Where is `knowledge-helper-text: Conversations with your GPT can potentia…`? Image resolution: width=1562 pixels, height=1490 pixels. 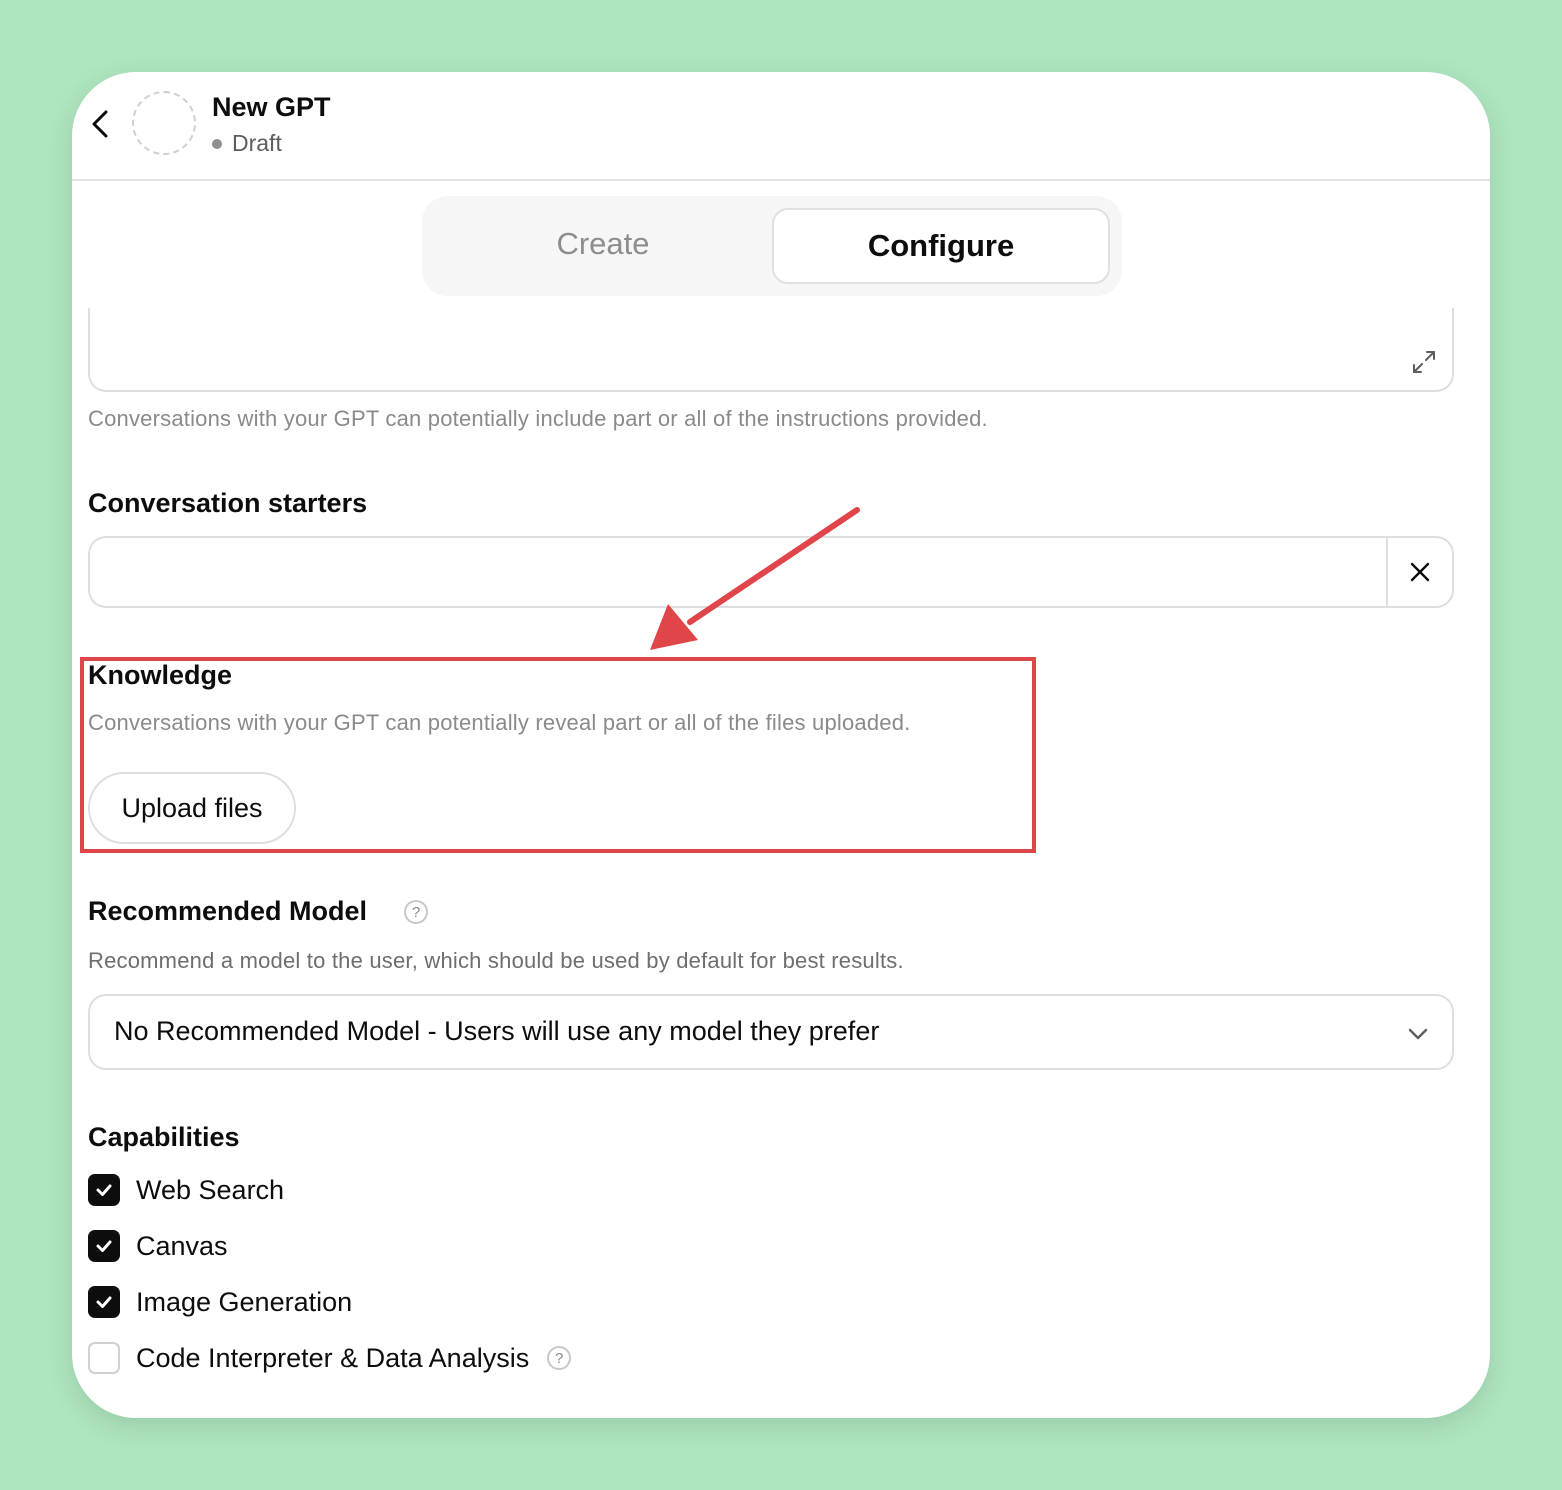 knowledge-helper-text: Conversations with your GPT can potentia… is located at coordinates (499, 722).